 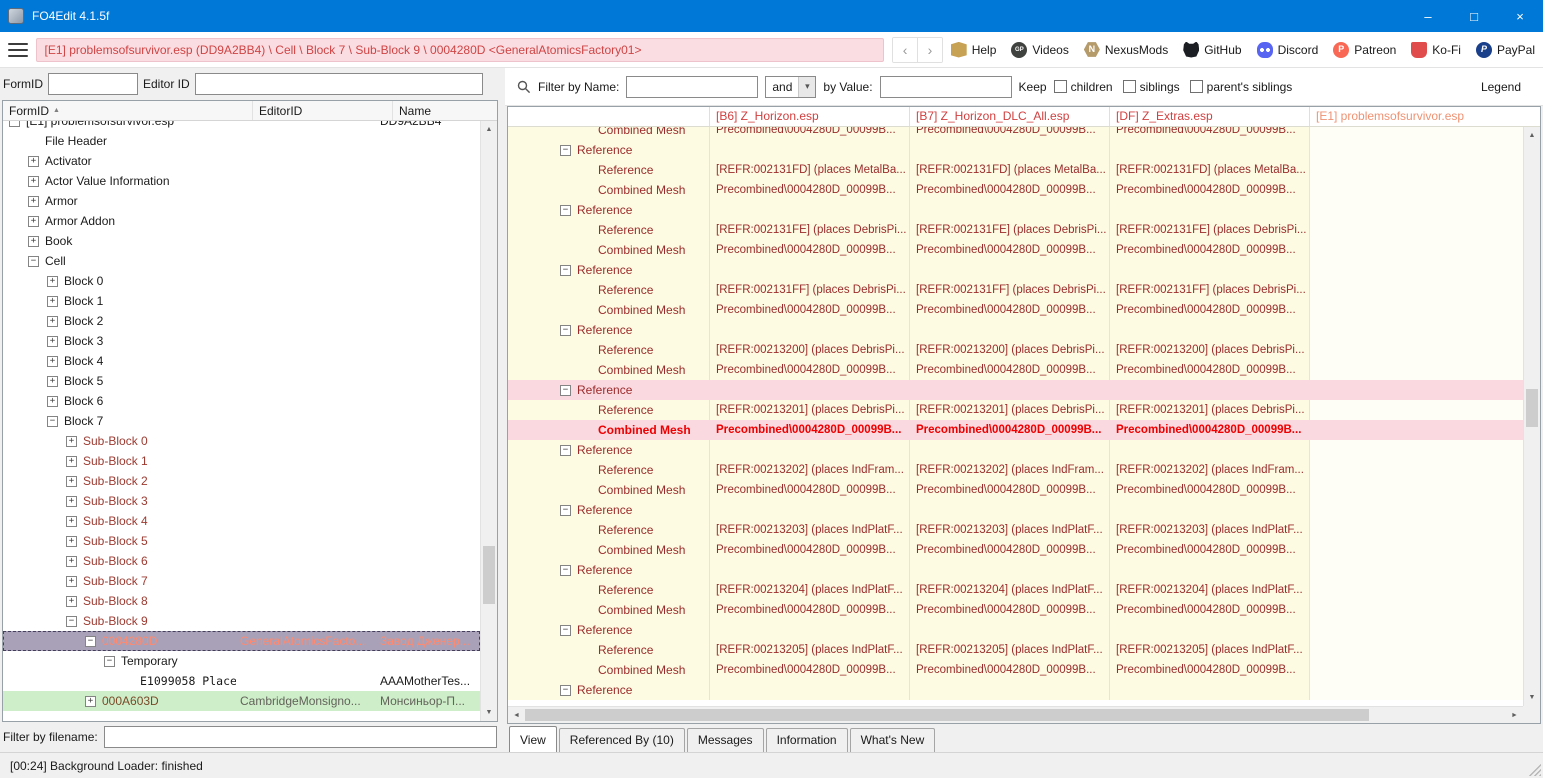 What do you see at coordinates (241, 281) in the screenshot?
I see `tree-row: + Block 0` at bounding box center [241, 281].